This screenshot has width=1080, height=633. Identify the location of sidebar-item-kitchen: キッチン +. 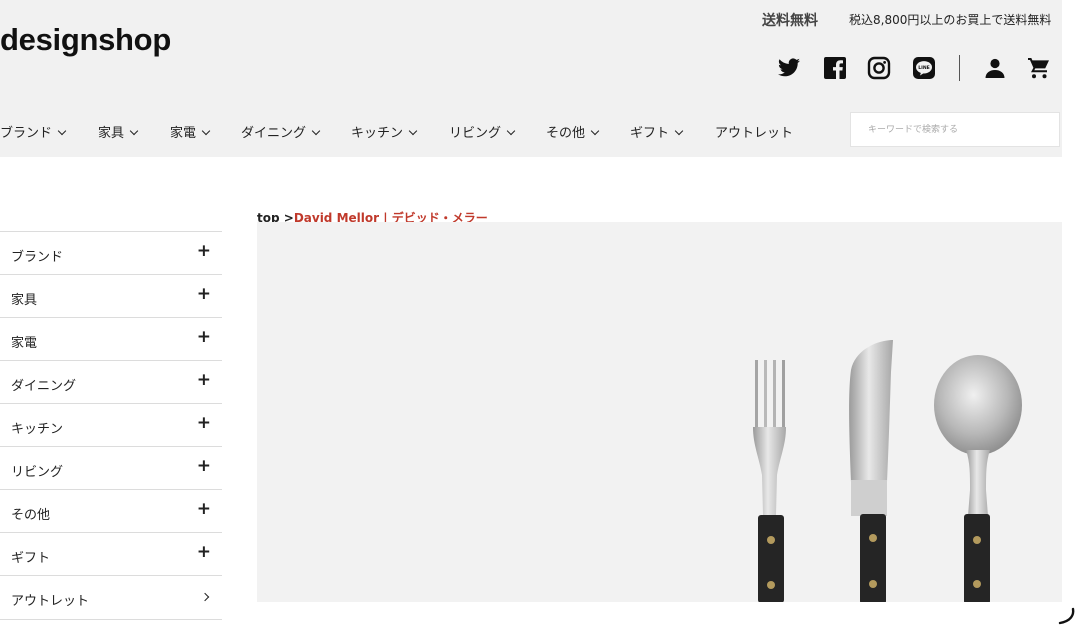
(111, 424).